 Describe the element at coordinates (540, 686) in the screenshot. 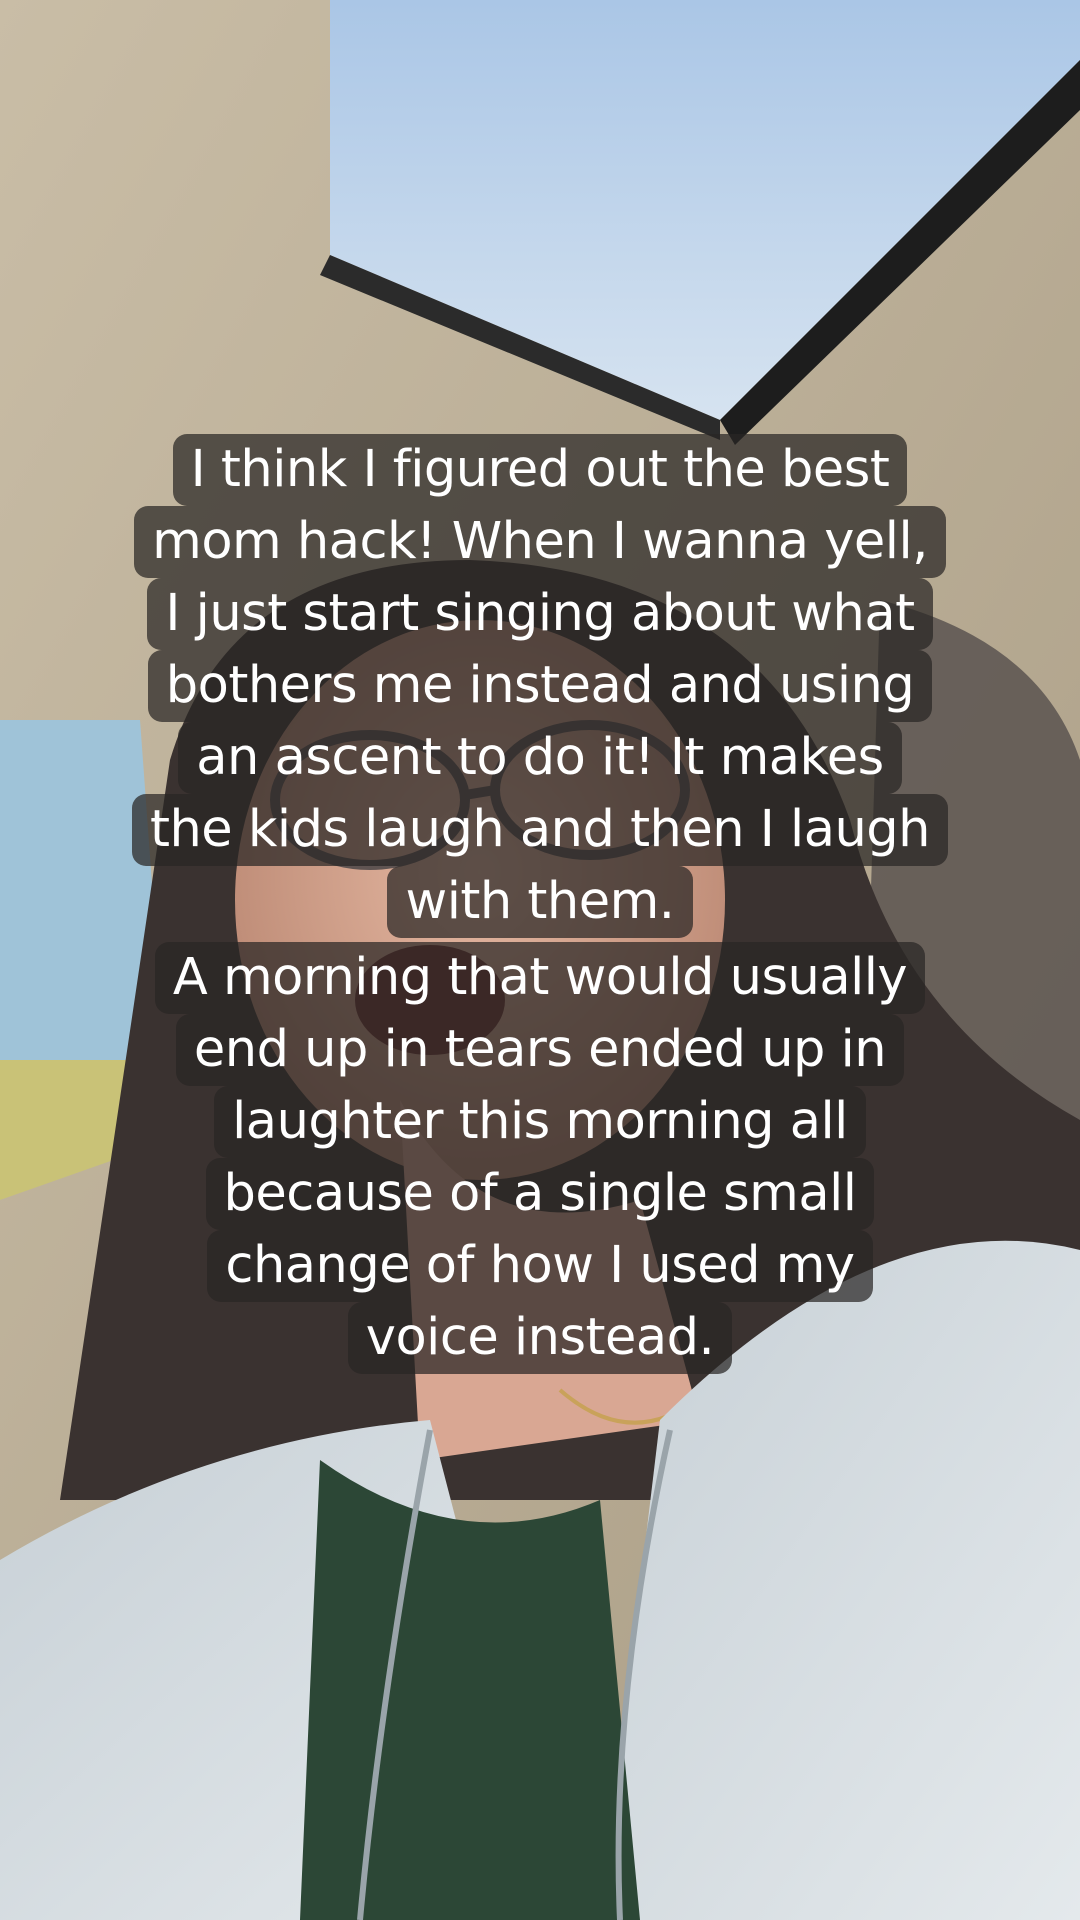

I see `caption-line: bothers me instead and using` at that location.